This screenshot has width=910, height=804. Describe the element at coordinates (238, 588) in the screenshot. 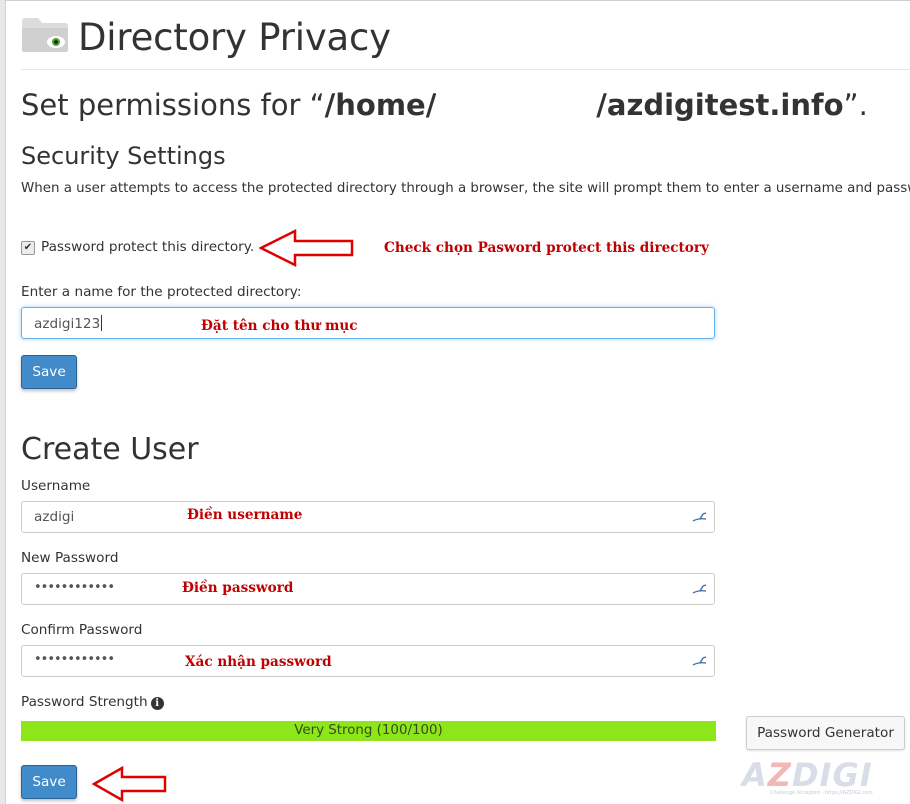

I see `annotation-password-note: Điền password` at that location.